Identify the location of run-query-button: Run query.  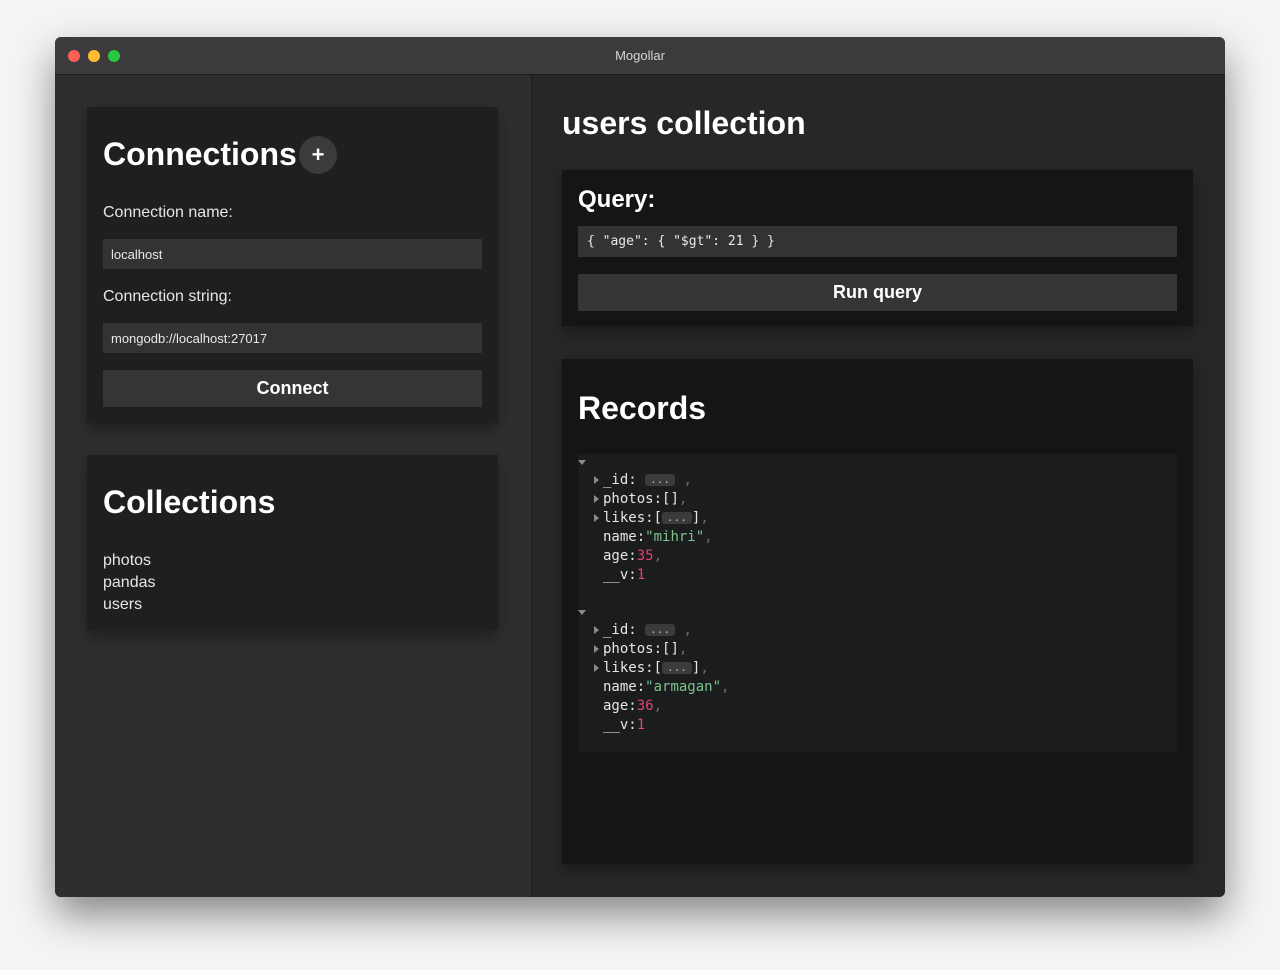
(877, 292).